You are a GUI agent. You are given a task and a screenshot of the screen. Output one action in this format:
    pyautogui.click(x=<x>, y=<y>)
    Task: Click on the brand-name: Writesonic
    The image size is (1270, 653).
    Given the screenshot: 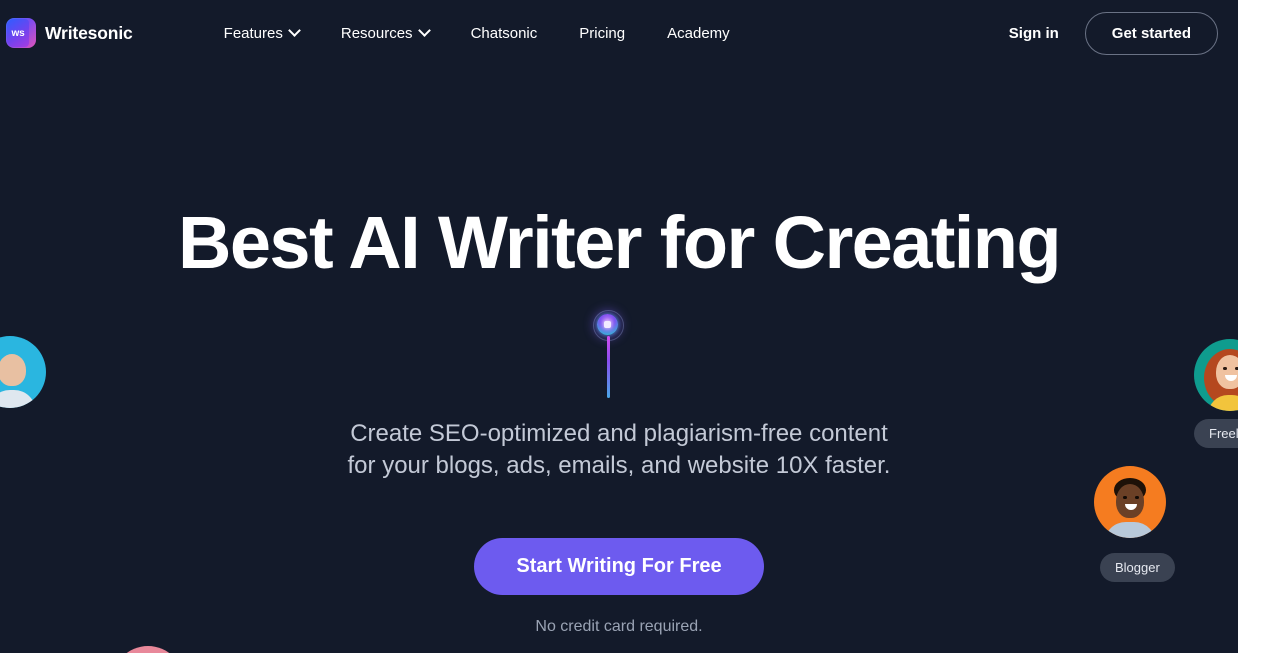 What is the action you would take?
    pyautogui.click(x=89, y=32)
    